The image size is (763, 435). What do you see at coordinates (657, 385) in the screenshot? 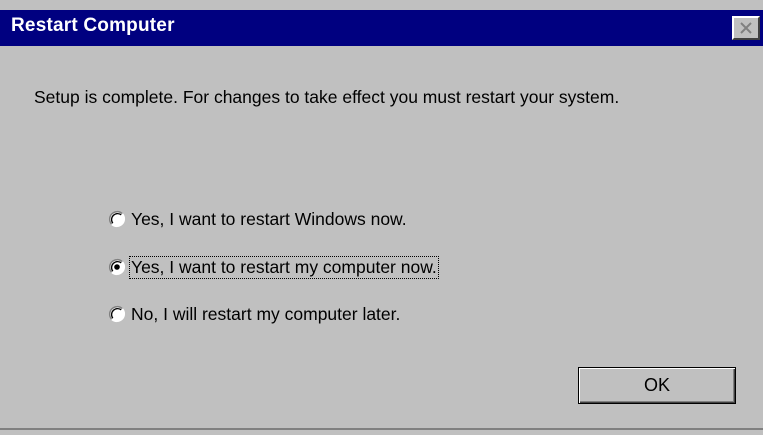
I see `ok-button: OK` at bounding box center [657, 385].